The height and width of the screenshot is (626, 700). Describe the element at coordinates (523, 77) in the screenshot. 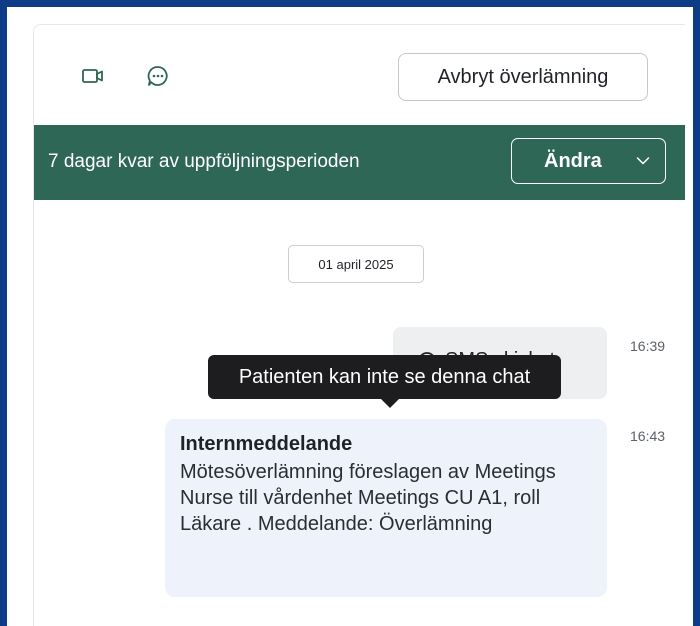

I see `cancel-handover-button: Avbryt överlämning` at that location.